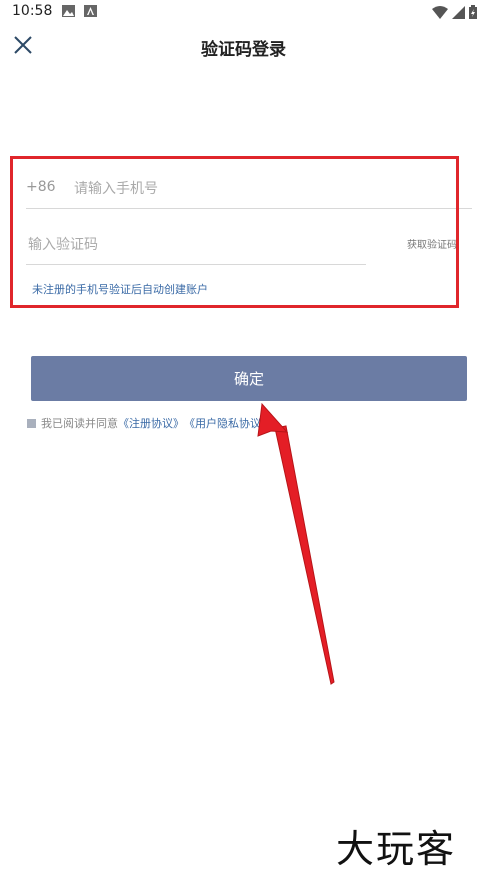 This screenshot has height=873, width=487. What do you see at coordinates (243, 50) in the screenshot?
I see `page-title: 验证码登录` at bounding box center [243, 50].